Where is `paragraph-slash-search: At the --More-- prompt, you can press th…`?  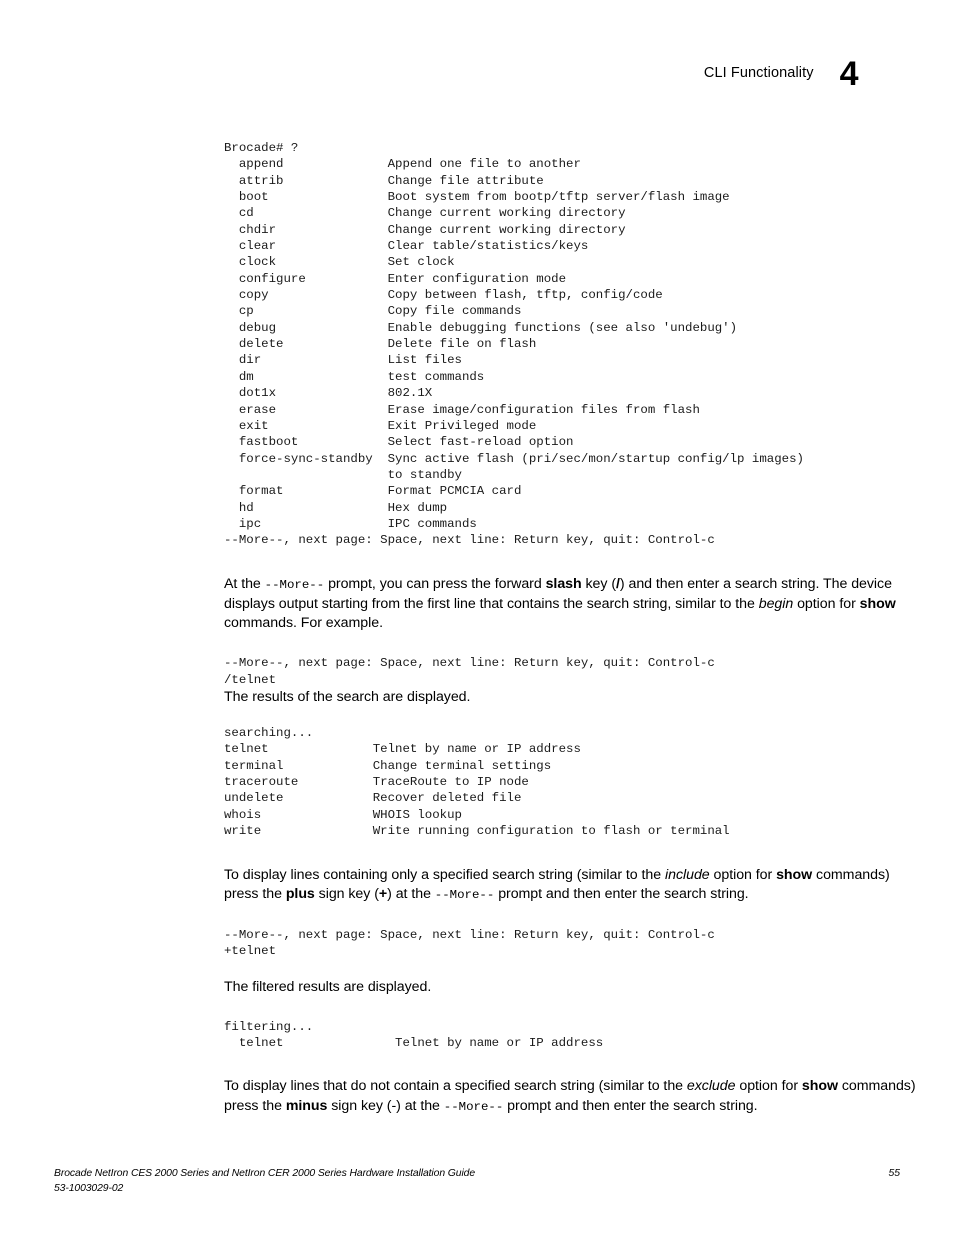
paragraph-slash-search: At the --More-- prompt, you can press th… is located at coordinates (574, 604).